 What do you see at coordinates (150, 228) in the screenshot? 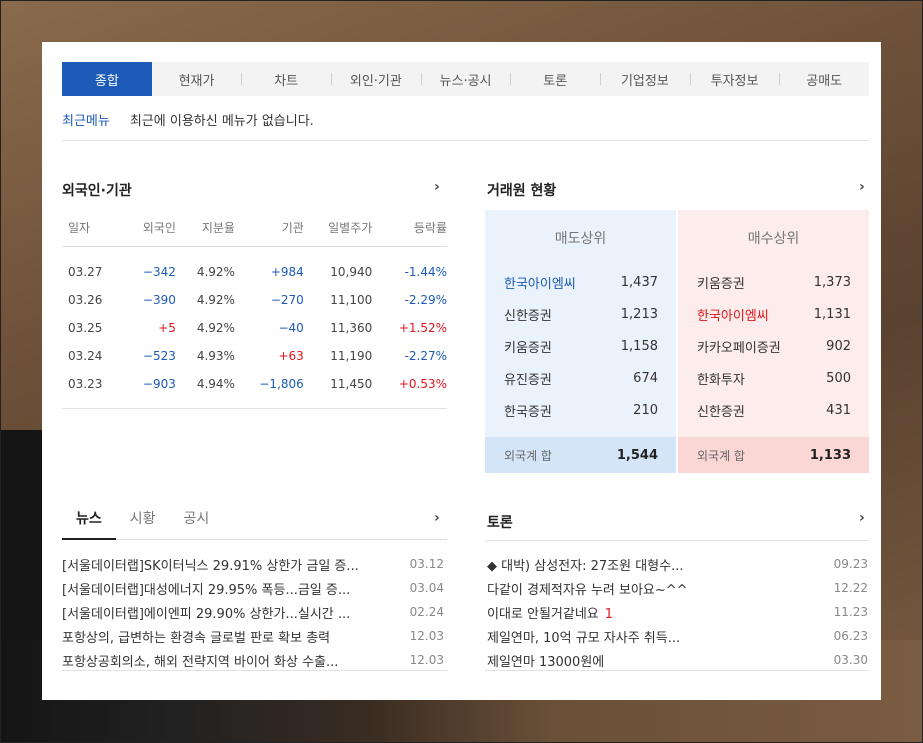
I see `col-foreign: 외국인` at bounding box center [150, 228].